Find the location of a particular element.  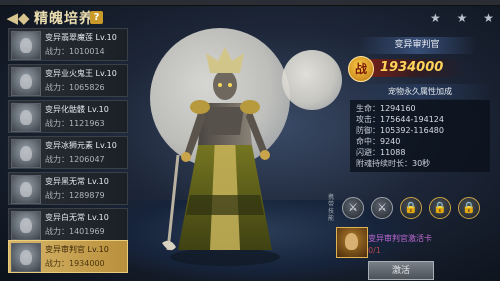

header: ◀◆ 精魄培养 ? ★ ★ ★ is located at coordinates (250, 18).